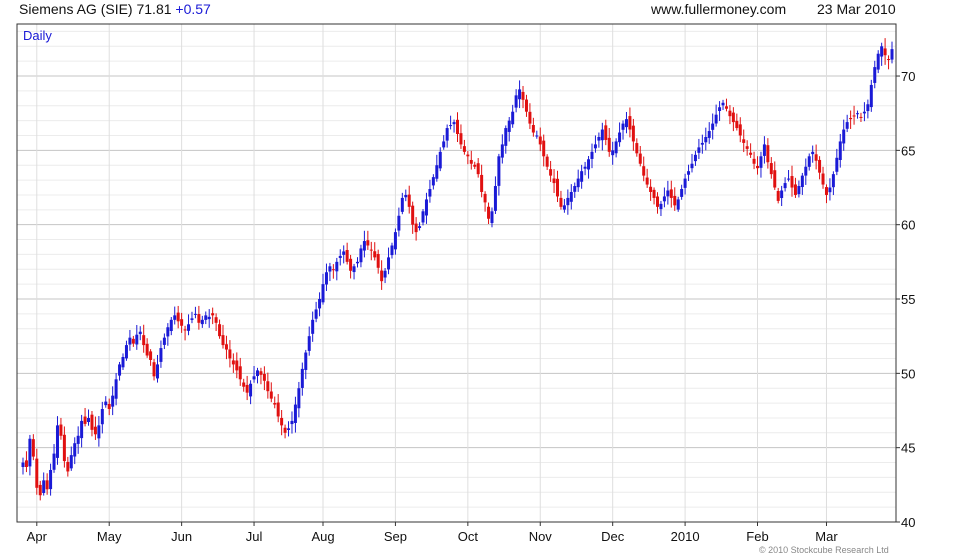  I want to click on y-tick-label: 55, so click(908, 299).